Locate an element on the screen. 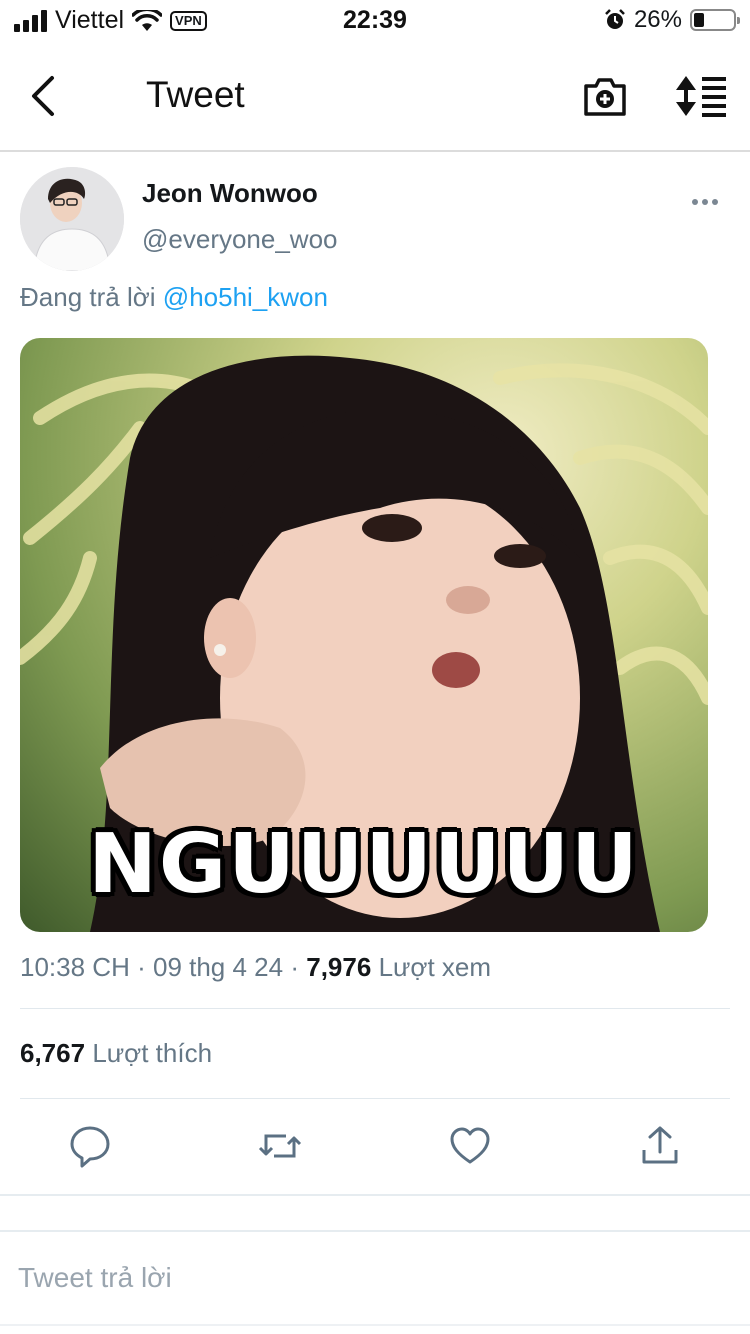  reply-icon is located at coordinates (90, 1146).